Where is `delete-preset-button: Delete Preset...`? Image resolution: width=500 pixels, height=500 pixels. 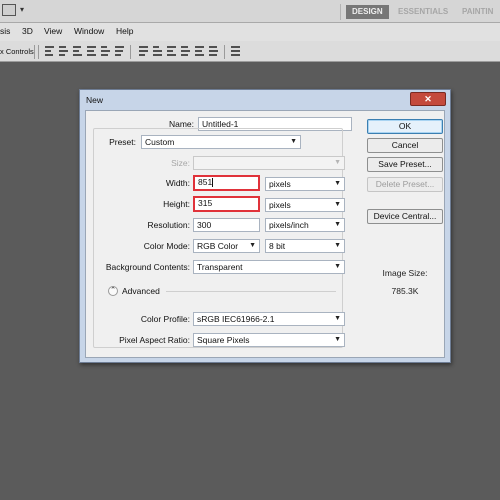
delete-preset-button: Delete Preset... is located at coordinates (405, 184).